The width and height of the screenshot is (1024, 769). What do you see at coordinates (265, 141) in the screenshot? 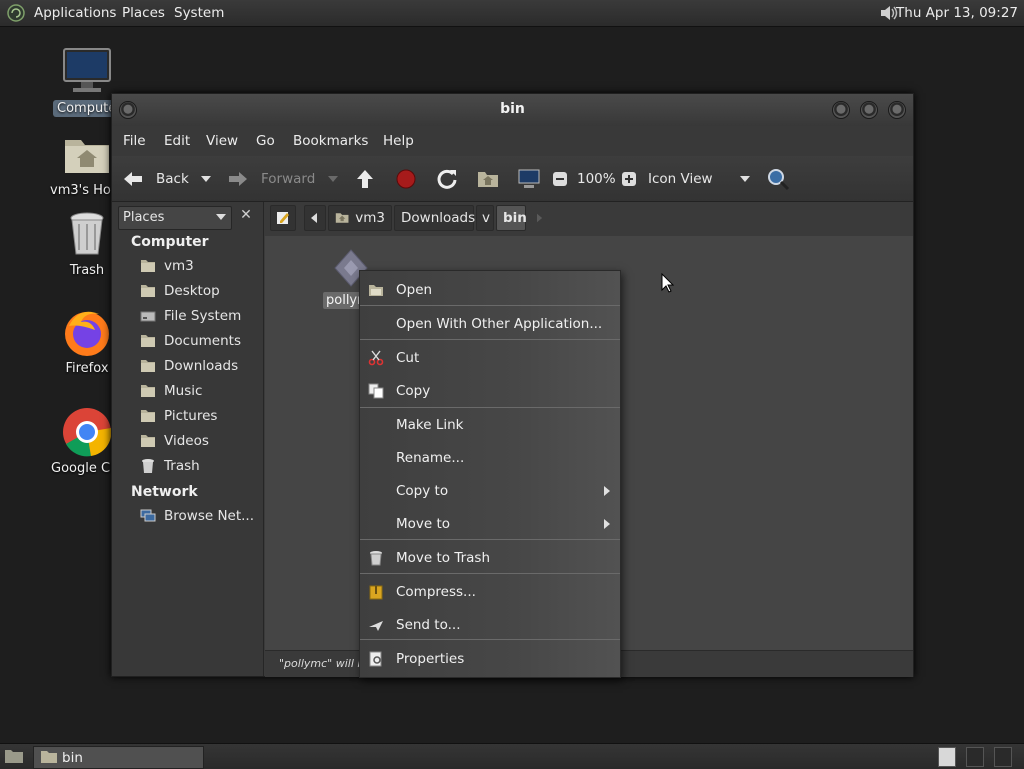
I see `menu-go: Go` at bounding box center [265, 141].